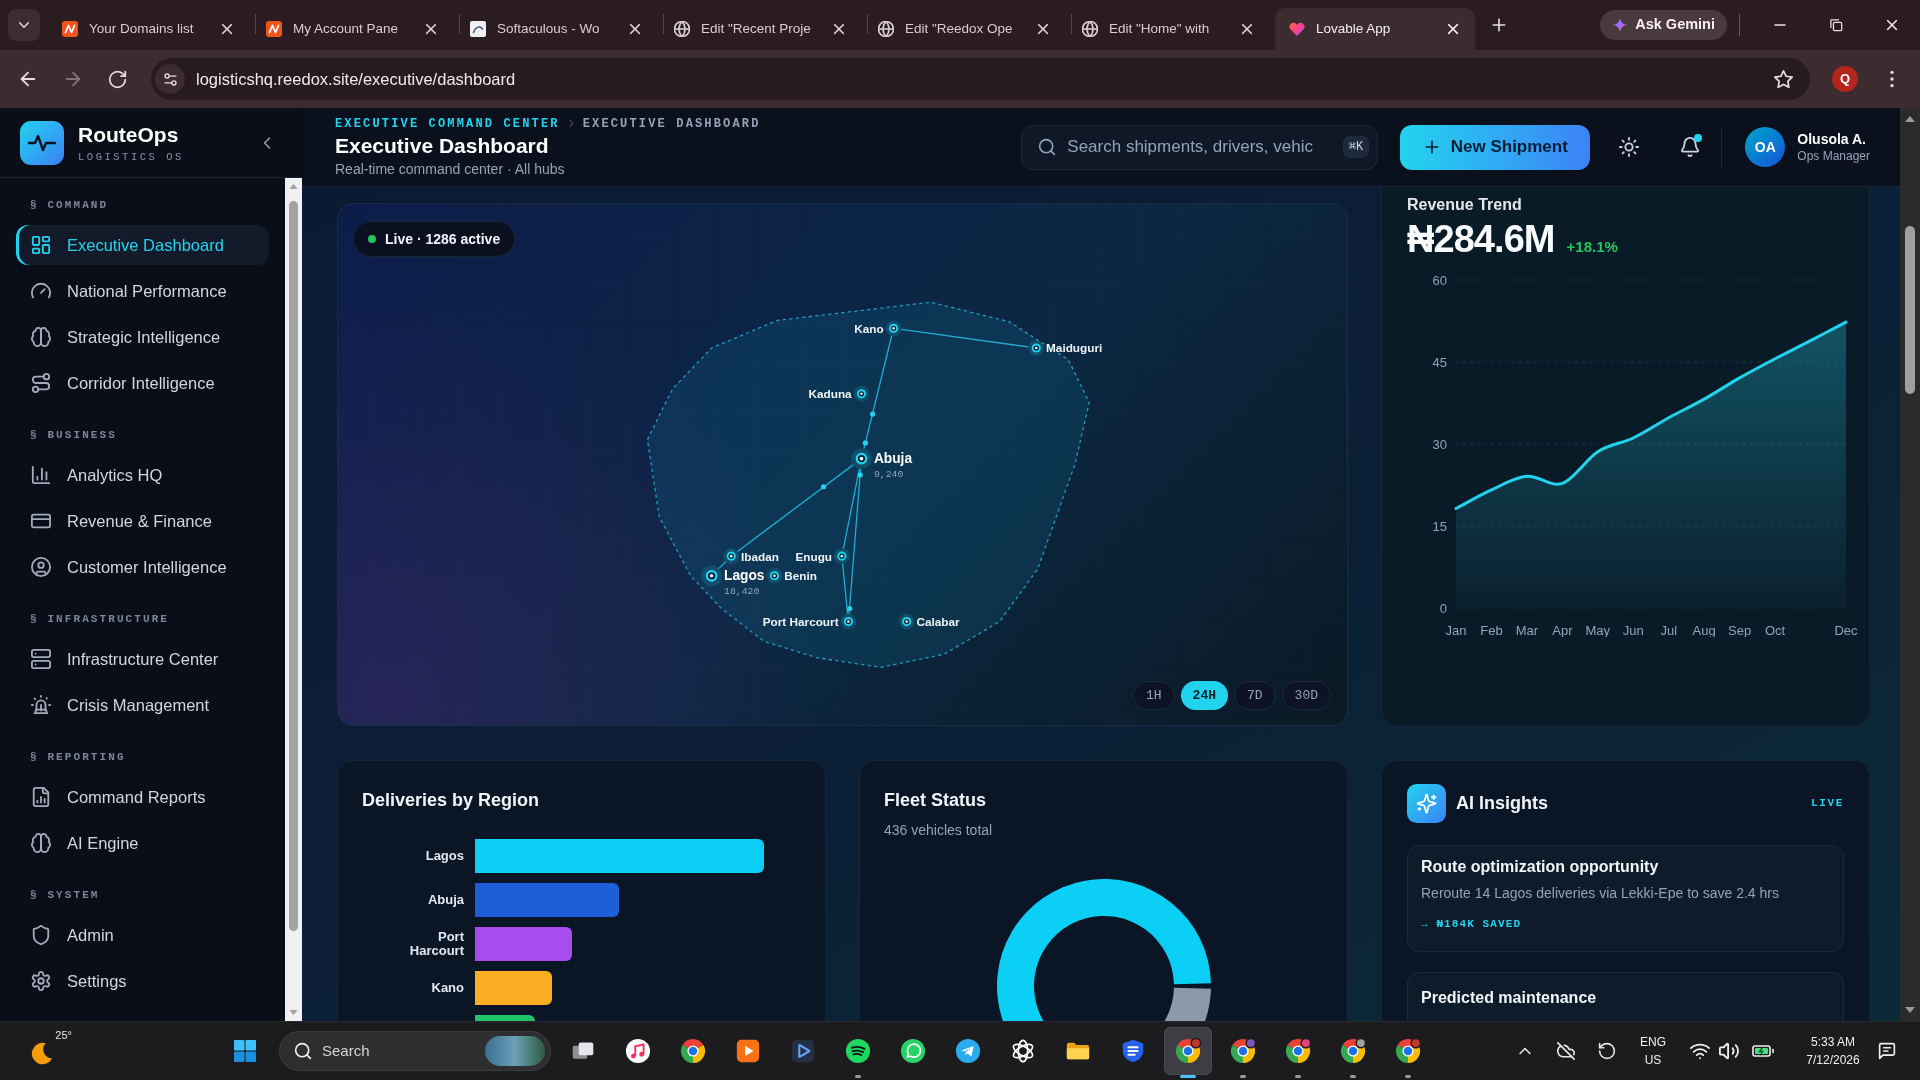  I want to click on keyboard-layout: US, so click(1653, 1060).